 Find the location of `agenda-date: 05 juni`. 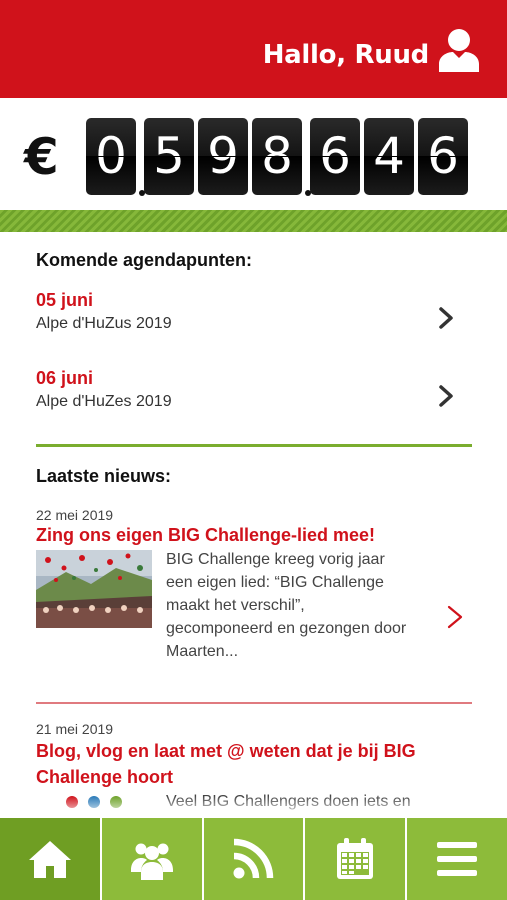

agenda-date: 05 juni is located at coordinates (65, 300).